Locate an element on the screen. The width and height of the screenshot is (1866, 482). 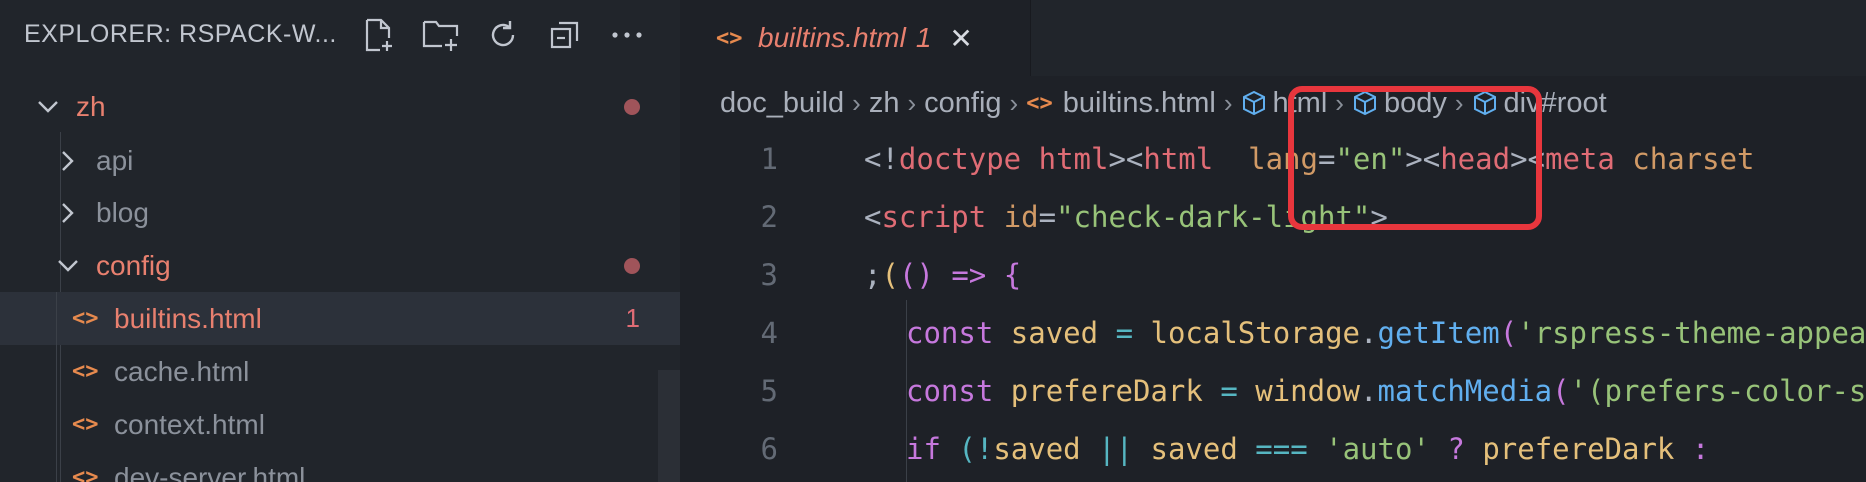
explorer-actions is located at coordinates (503, 35).